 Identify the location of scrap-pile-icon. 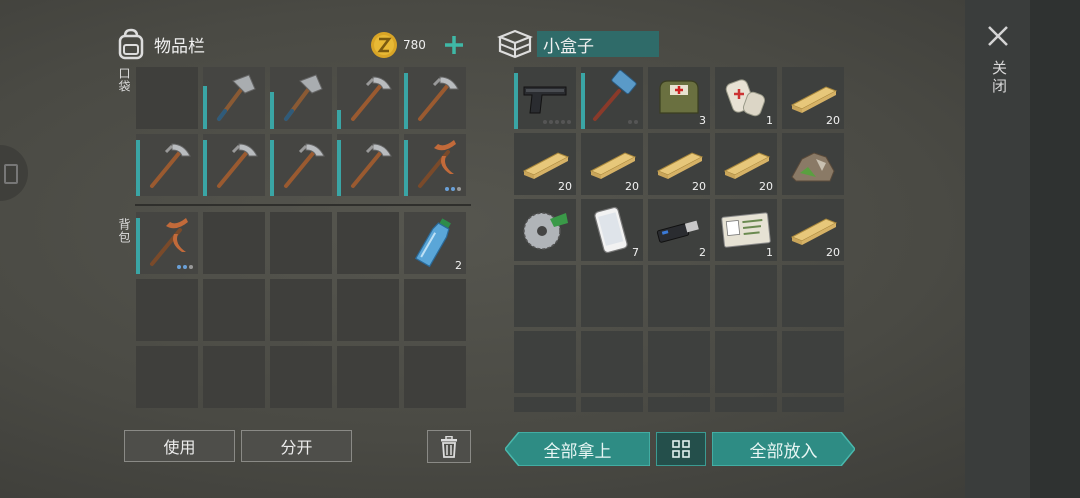
(813, 167).